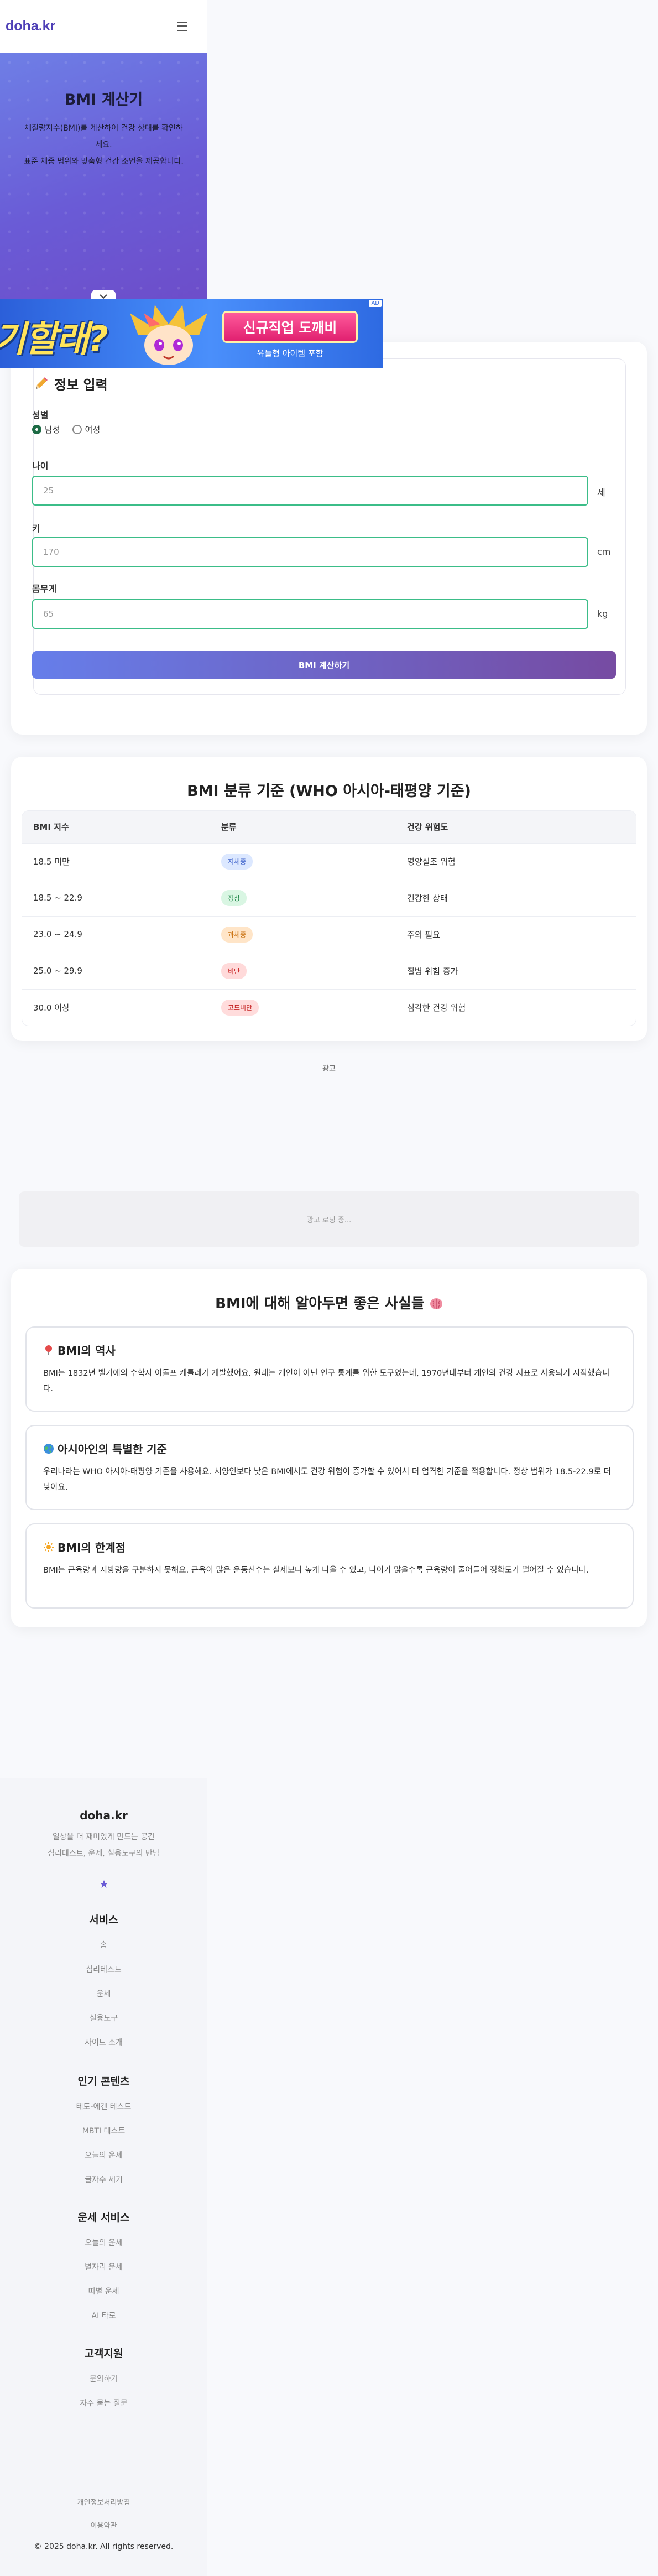 This screenshot has width=658, height=2576. What do you see at coordinates (330, 527) in the screenshot?
I see `input-form-panel` at bounding box center [330, 527].